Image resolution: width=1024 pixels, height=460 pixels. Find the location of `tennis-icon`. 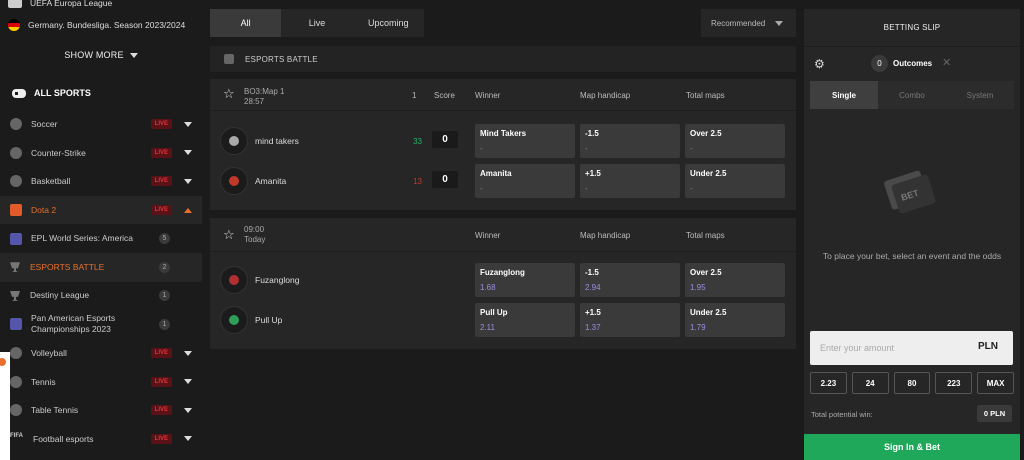

tennis-icon is located at coordinates (16, 381).